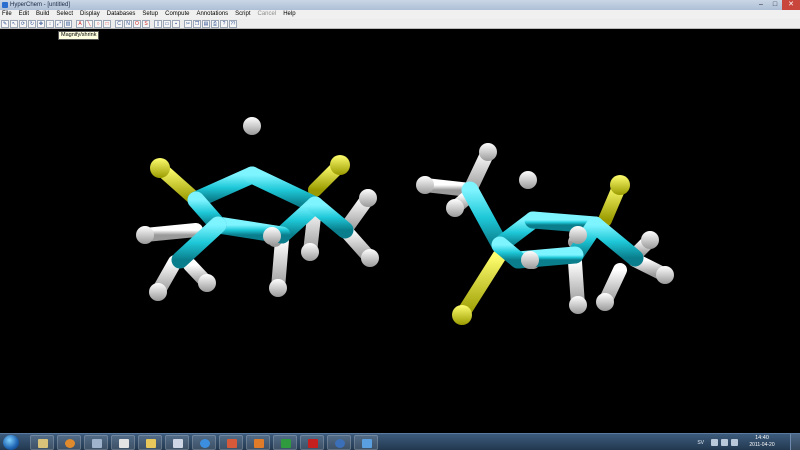 The image size is (800, 450). Describe the element at coordinates (80, 23) in the screenshot. I see `annotate-icon: A` at that location.